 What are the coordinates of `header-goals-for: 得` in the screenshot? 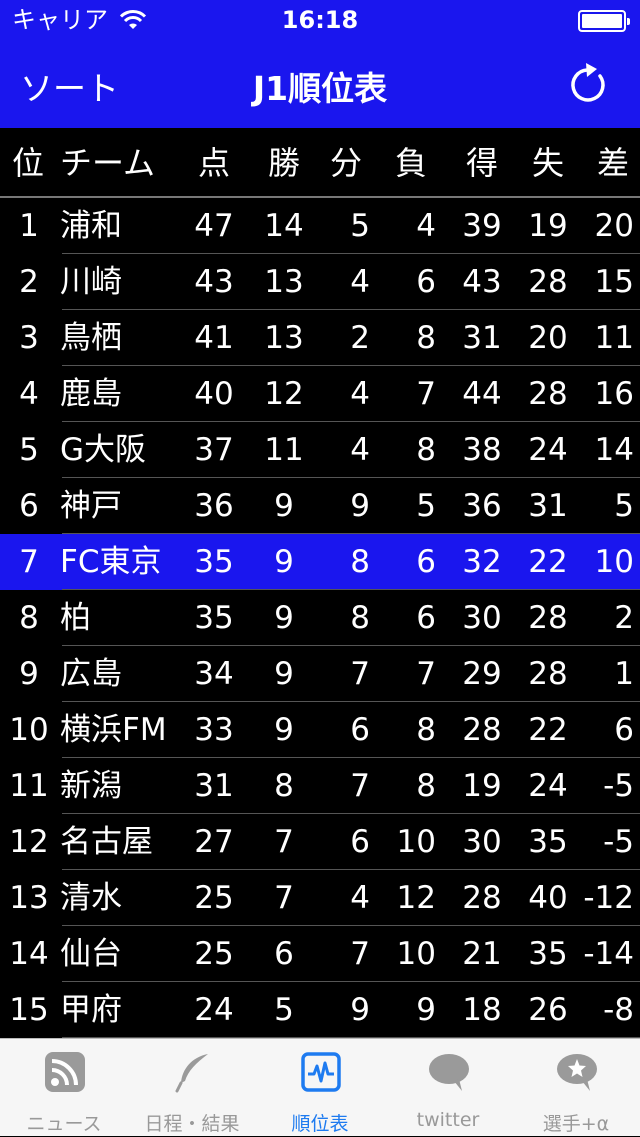 It's located at (482, 163).